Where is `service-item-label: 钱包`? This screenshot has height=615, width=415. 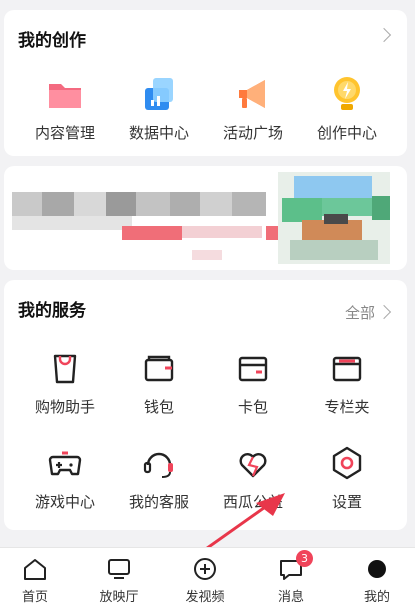 service-item-label: 钱包 is located at coordinates (158, 407).